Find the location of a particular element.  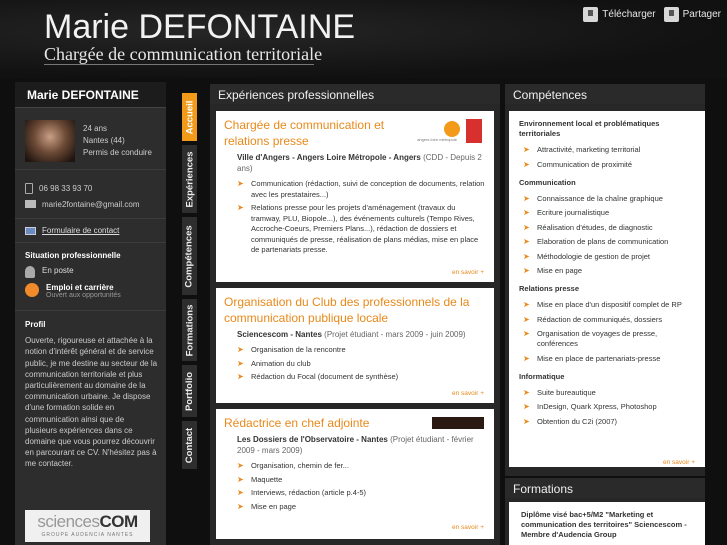

site-name: Marie DEFONTAINE is located at coordinates (200, 27).